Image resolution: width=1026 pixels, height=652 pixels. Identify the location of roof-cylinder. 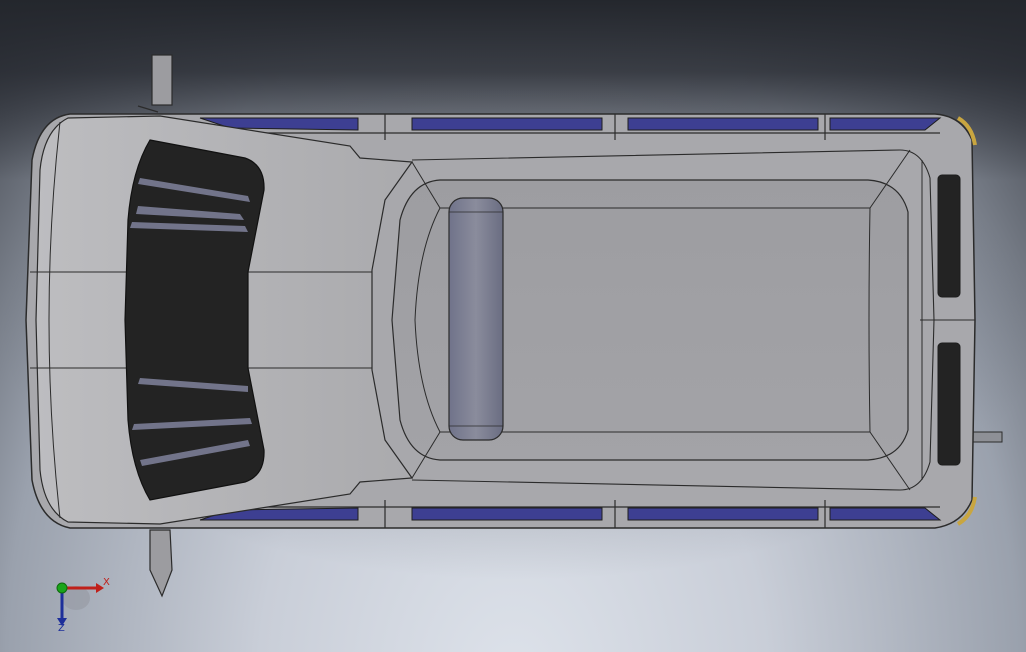
(476, 319).